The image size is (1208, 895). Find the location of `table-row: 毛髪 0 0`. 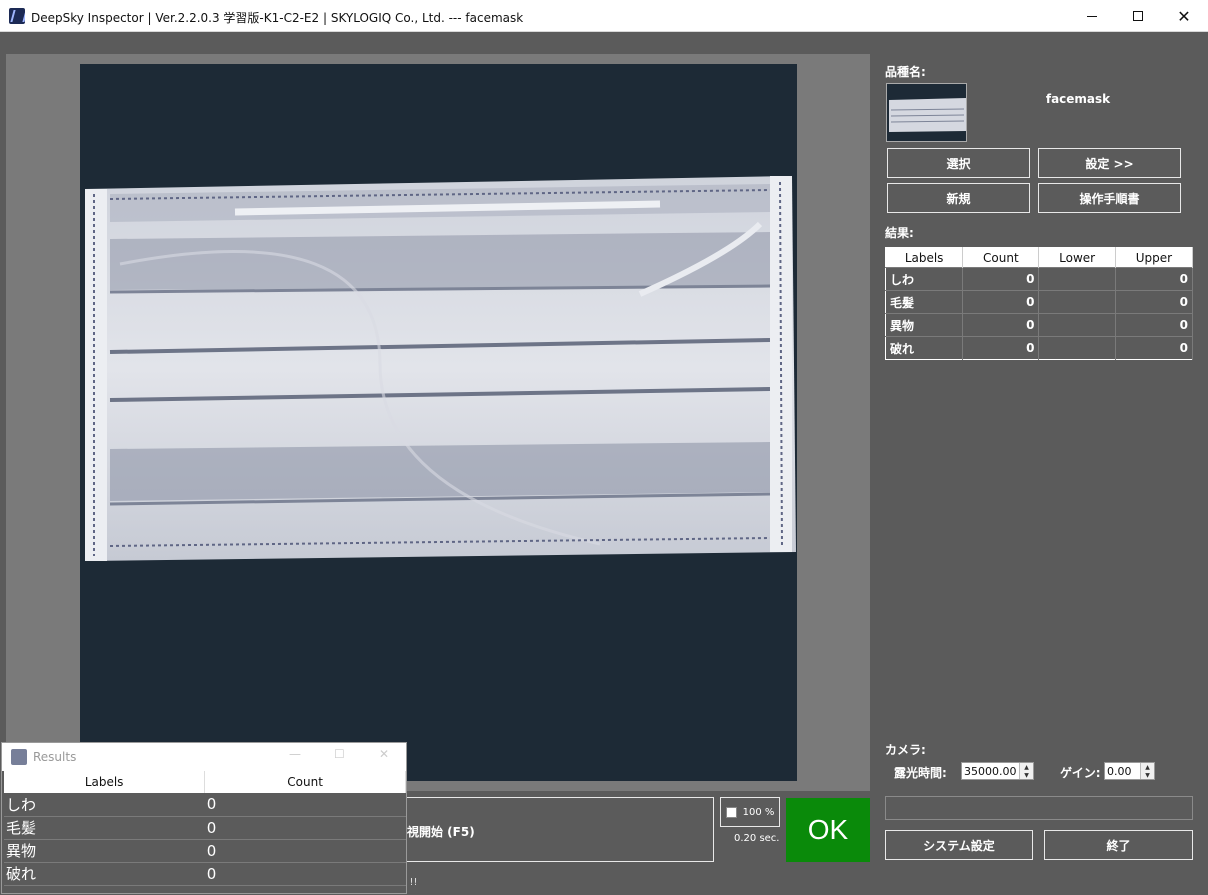

table-row: 毛髪 0 0 is located at coordinates (1039, 302).